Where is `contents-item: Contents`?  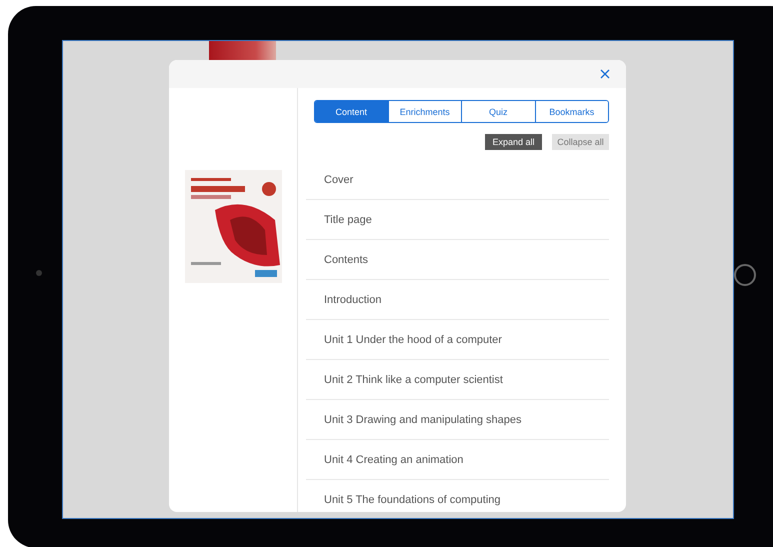 contents-item: Contents is located at coordinates (346, 260).